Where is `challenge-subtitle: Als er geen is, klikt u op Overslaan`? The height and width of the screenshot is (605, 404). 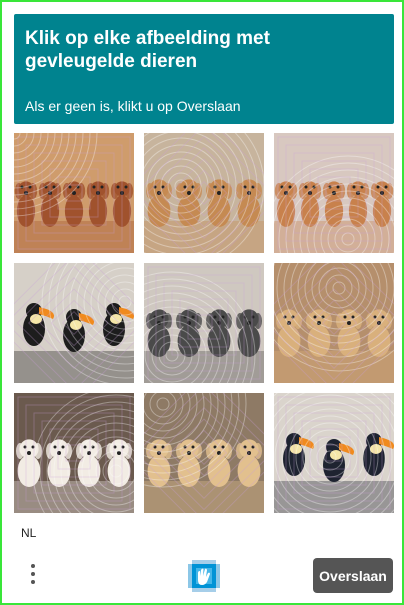 challenge-subtitle: Als er geen is, klikt u op Overslaan is located at coordinates (133, 106).